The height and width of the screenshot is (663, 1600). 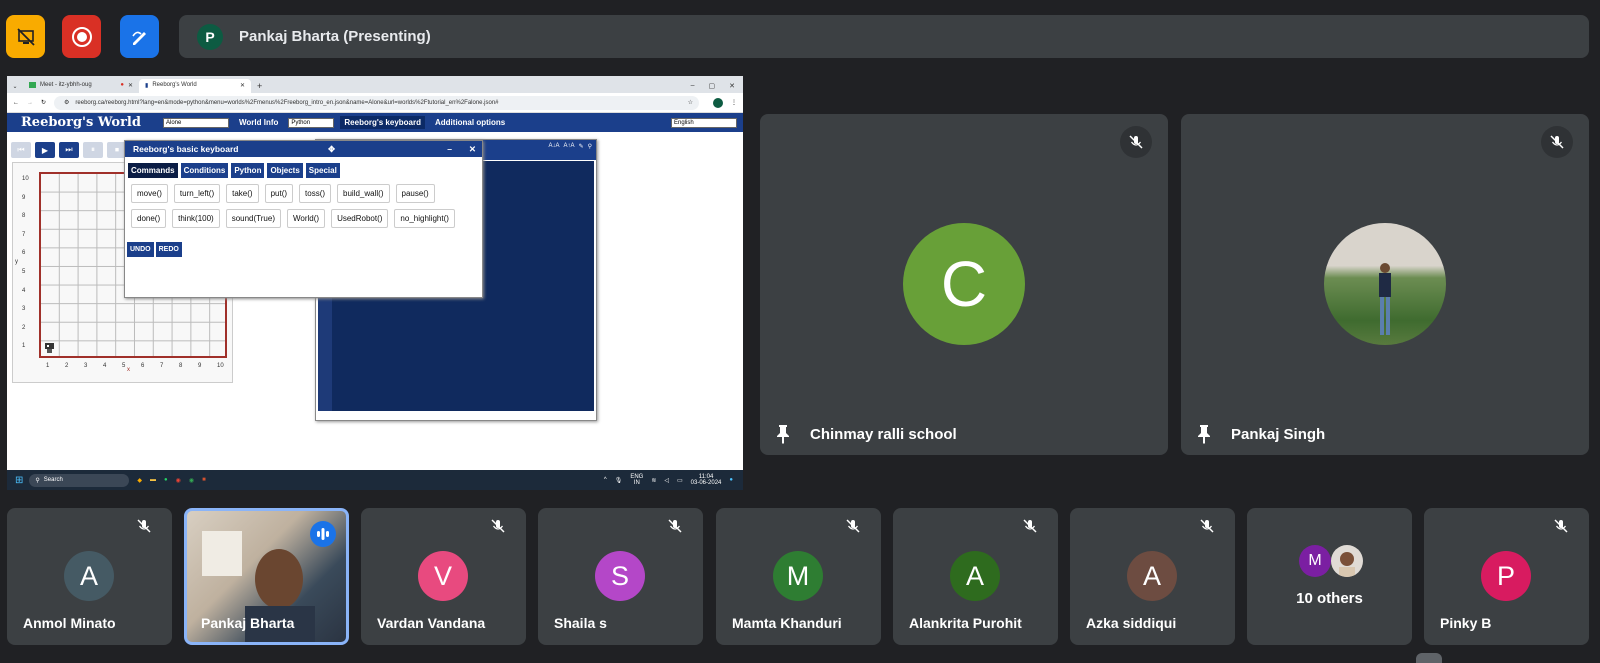 I want to click on undo-button: UNDO, so click(x=140, y=249).